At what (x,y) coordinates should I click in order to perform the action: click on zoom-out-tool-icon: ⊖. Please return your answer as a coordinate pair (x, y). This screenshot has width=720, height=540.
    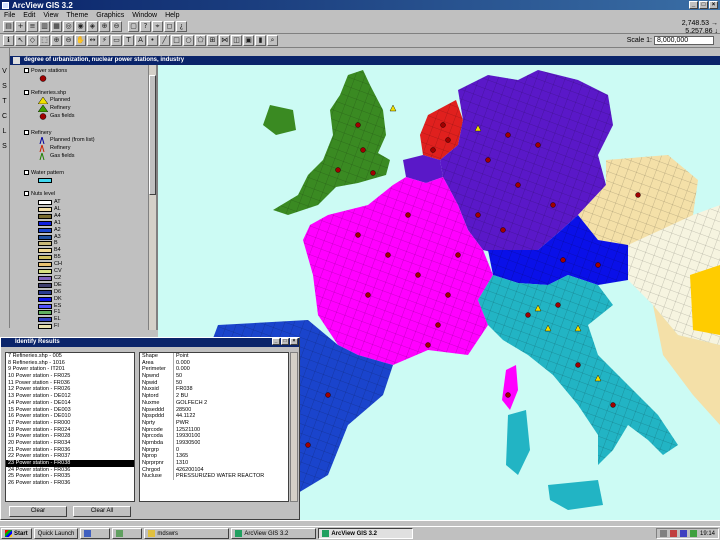
    Looking at the image, I should click on (68, 40).